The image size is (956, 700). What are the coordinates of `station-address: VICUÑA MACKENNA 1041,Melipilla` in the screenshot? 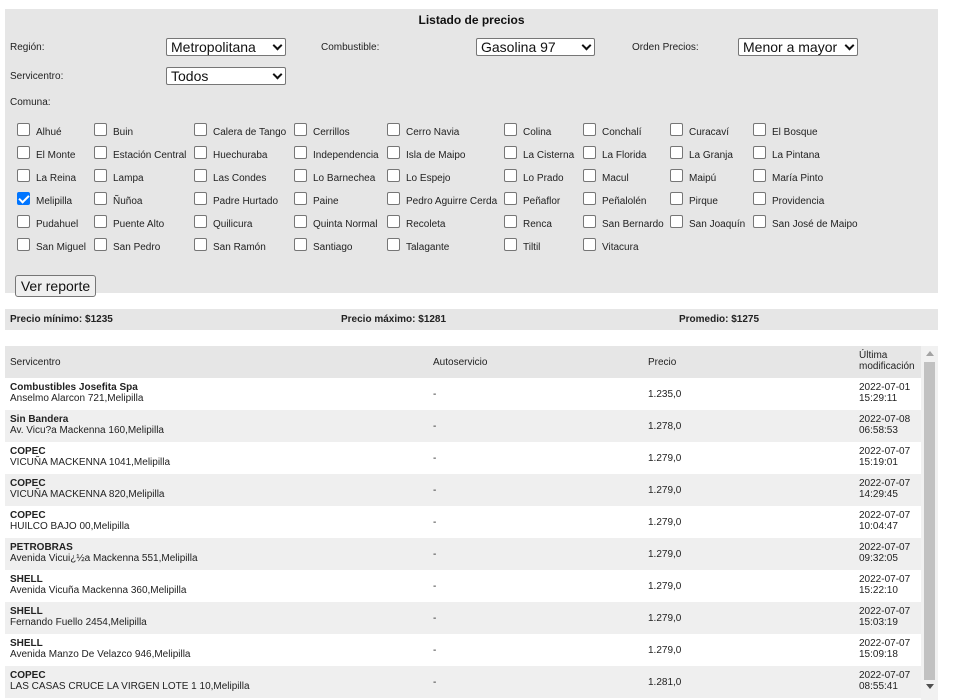 It's located at (90, 462).